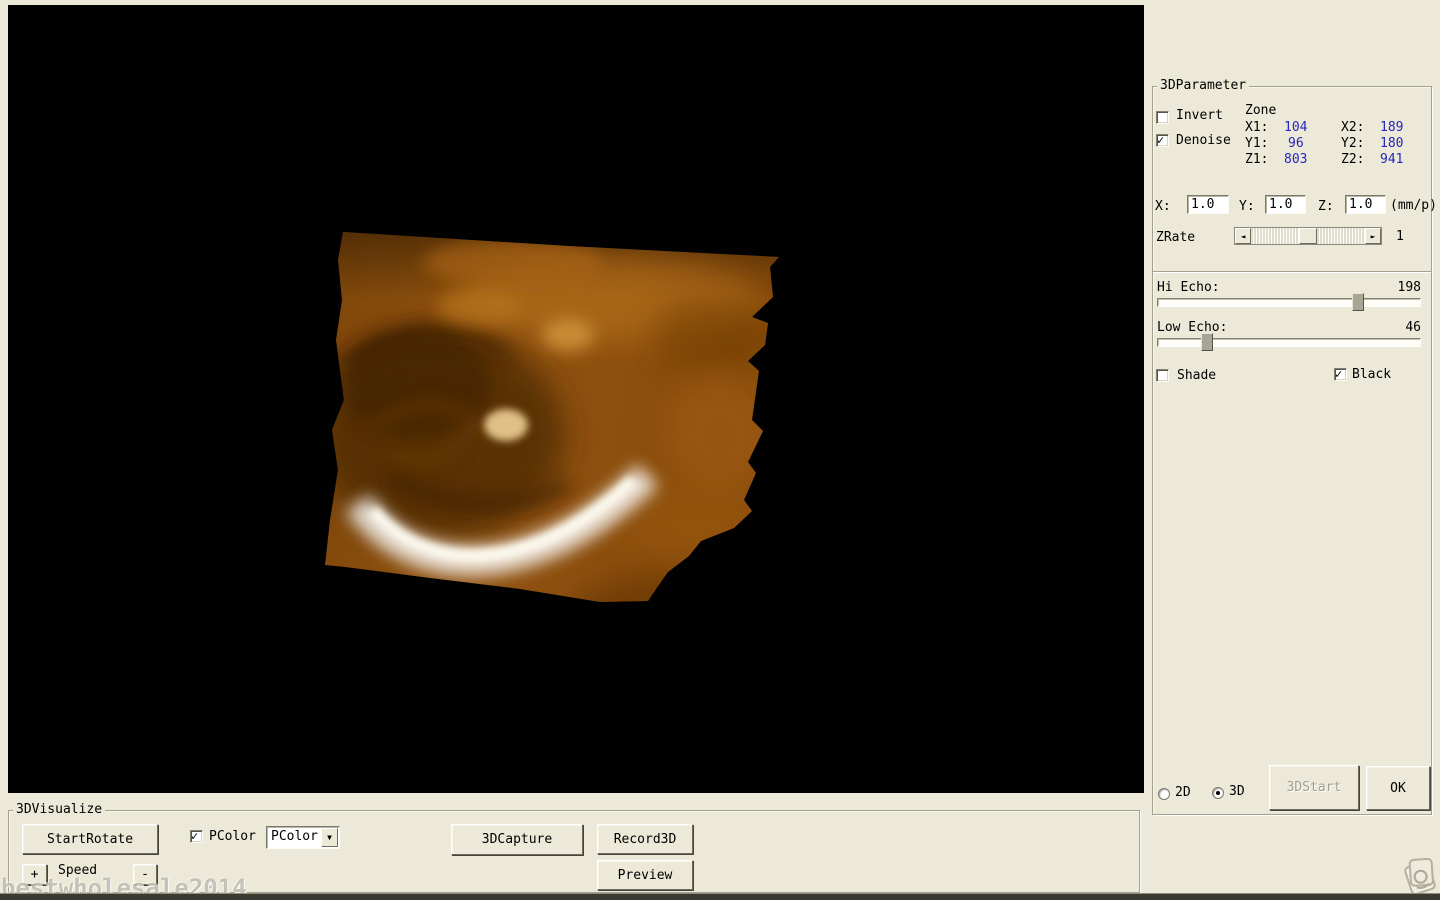  What do you see at coordinates (1285, 204) in the screenshot?
I see `scale-y-input` at bounding box center [1285, 204].